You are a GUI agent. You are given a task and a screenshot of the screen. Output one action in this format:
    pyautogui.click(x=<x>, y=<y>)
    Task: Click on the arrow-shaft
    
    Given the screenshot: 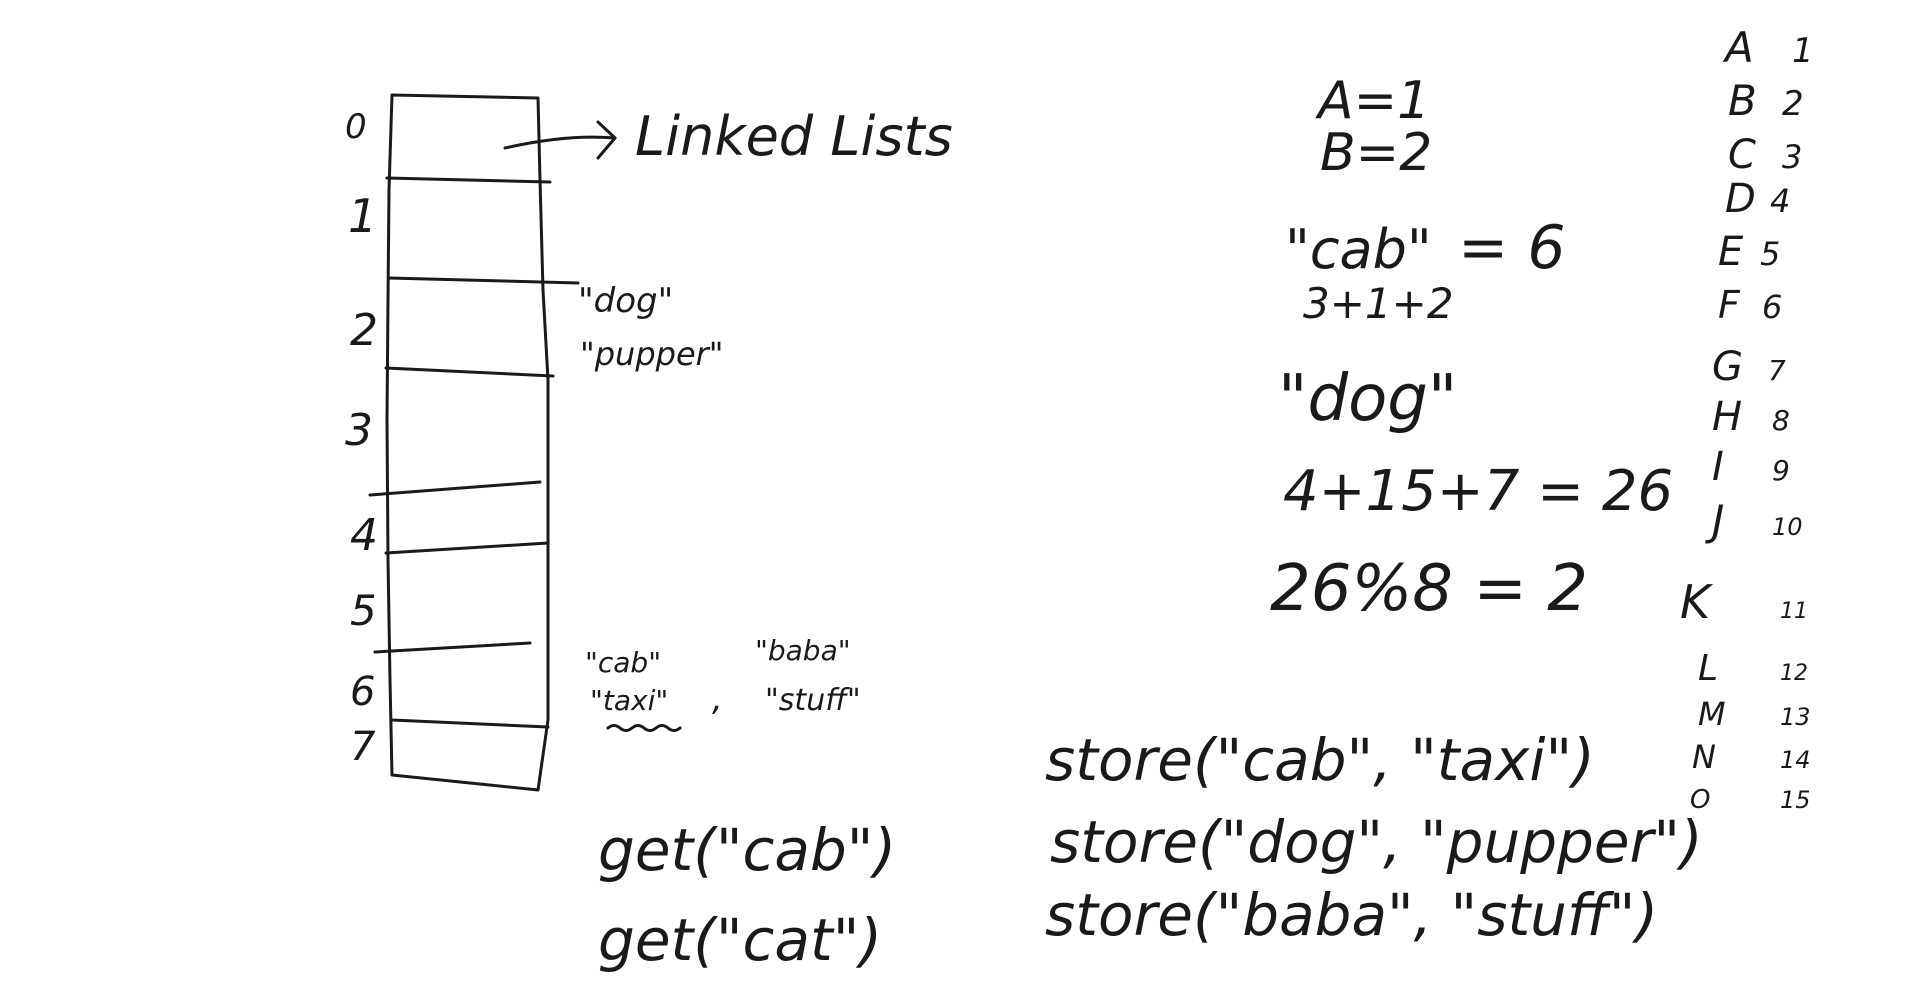 What is the action you would take?
    pyautogui.click(x=560, y=142)
    